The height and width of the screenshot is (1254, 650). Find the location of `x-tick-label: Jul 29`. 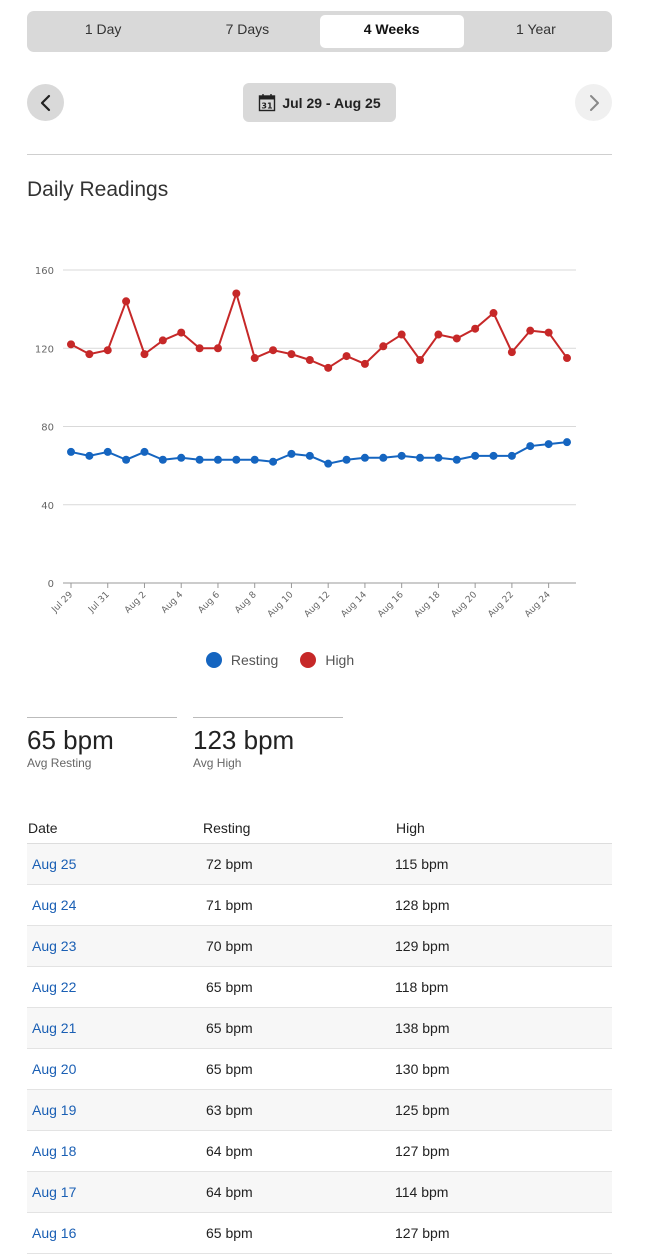

x-tick-label: Jul 29 is located at coordinates (63, 603).